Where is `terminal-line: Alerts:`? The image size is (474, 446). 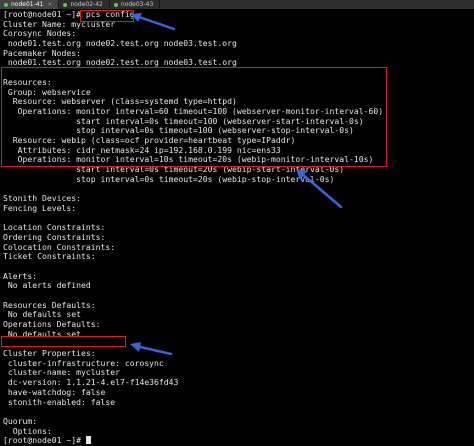 terminal-line: Alerts: is located at coordinates (20, 276).